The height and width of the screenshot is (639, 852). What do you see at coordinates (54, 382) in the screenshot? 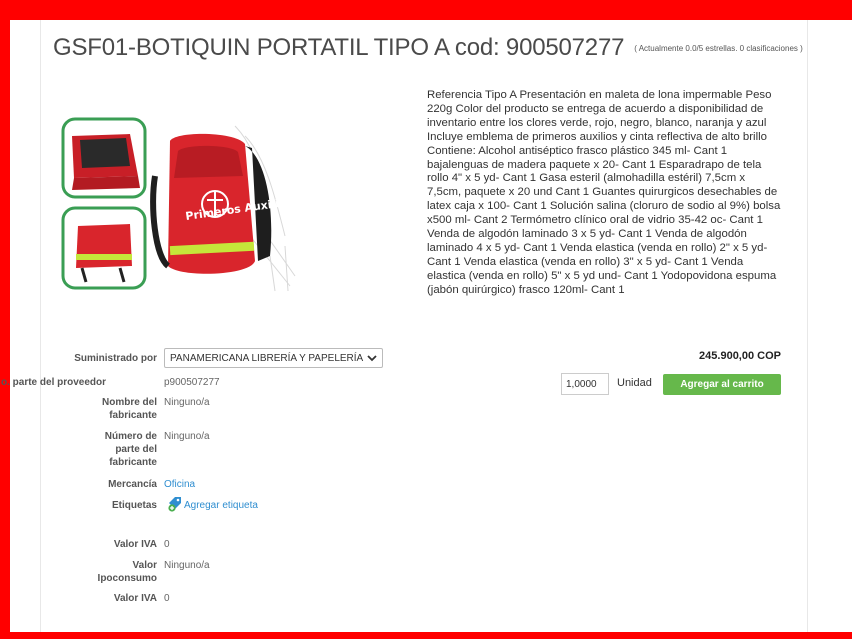
I see `supplier-part-label: o. parte del proveedor` at bounding box center [54, 382].